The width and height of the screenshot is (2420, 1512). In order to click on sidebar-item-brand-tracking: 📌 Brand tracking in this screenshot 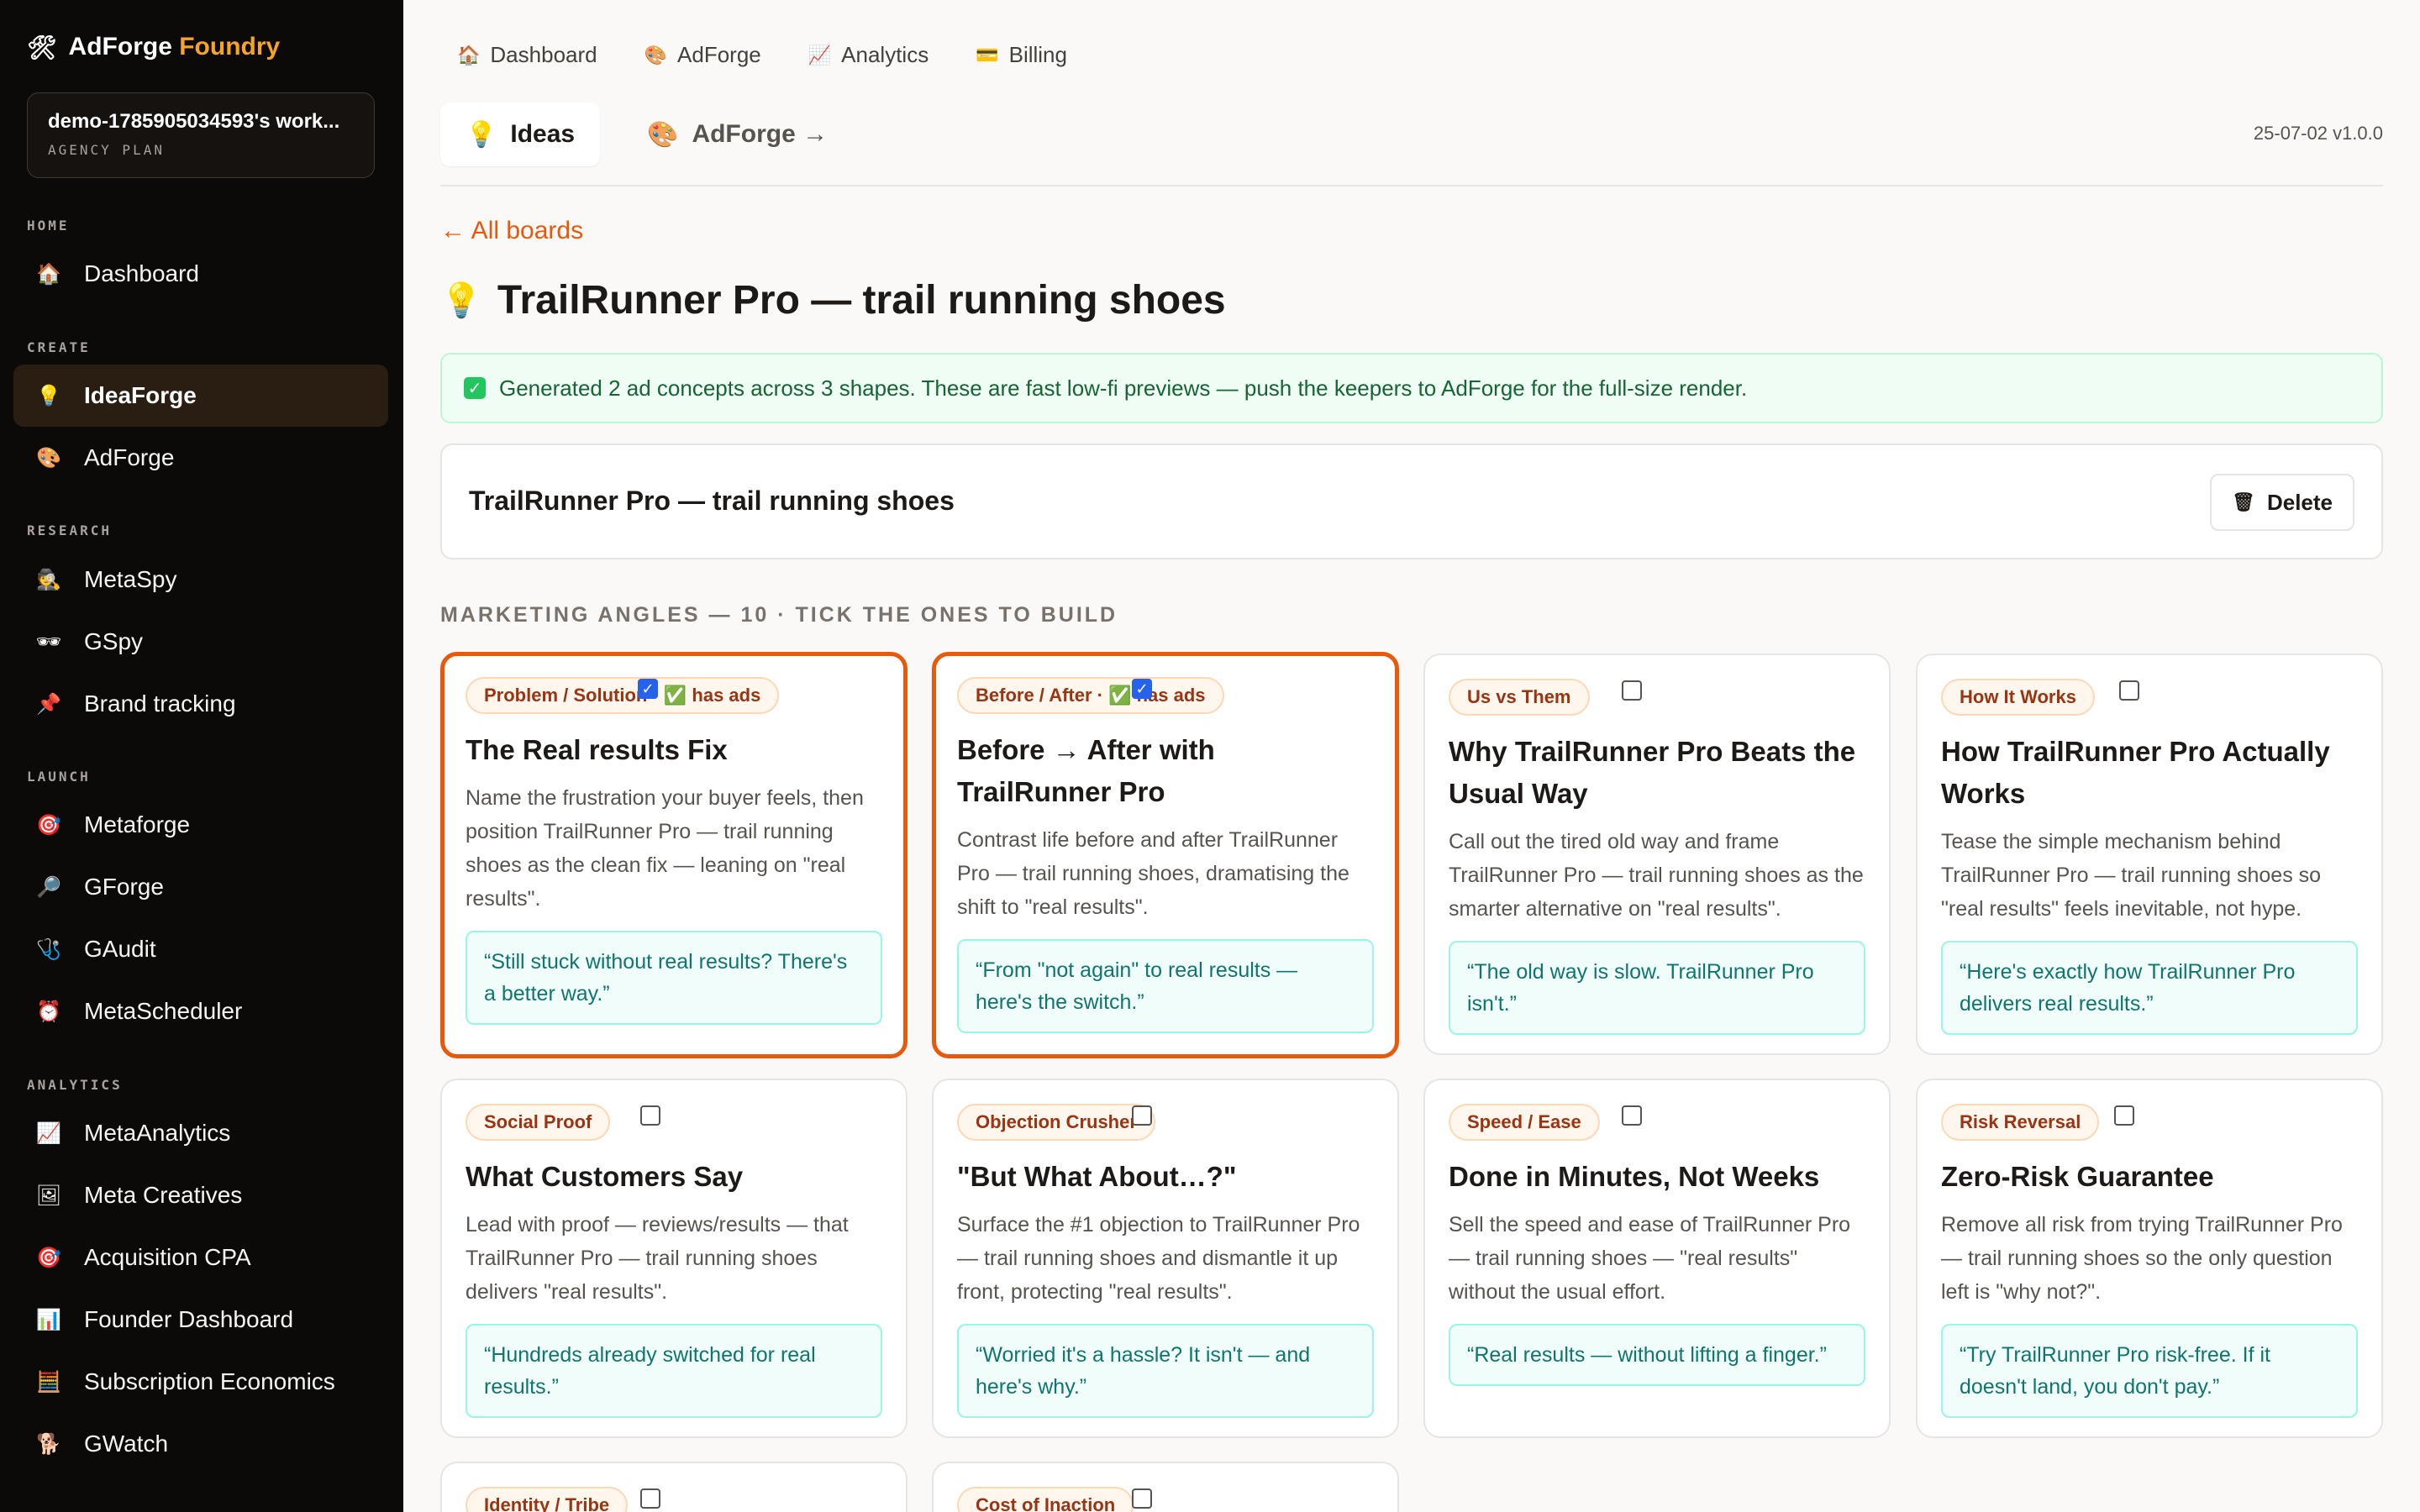, I will do `click(200, 704)`.